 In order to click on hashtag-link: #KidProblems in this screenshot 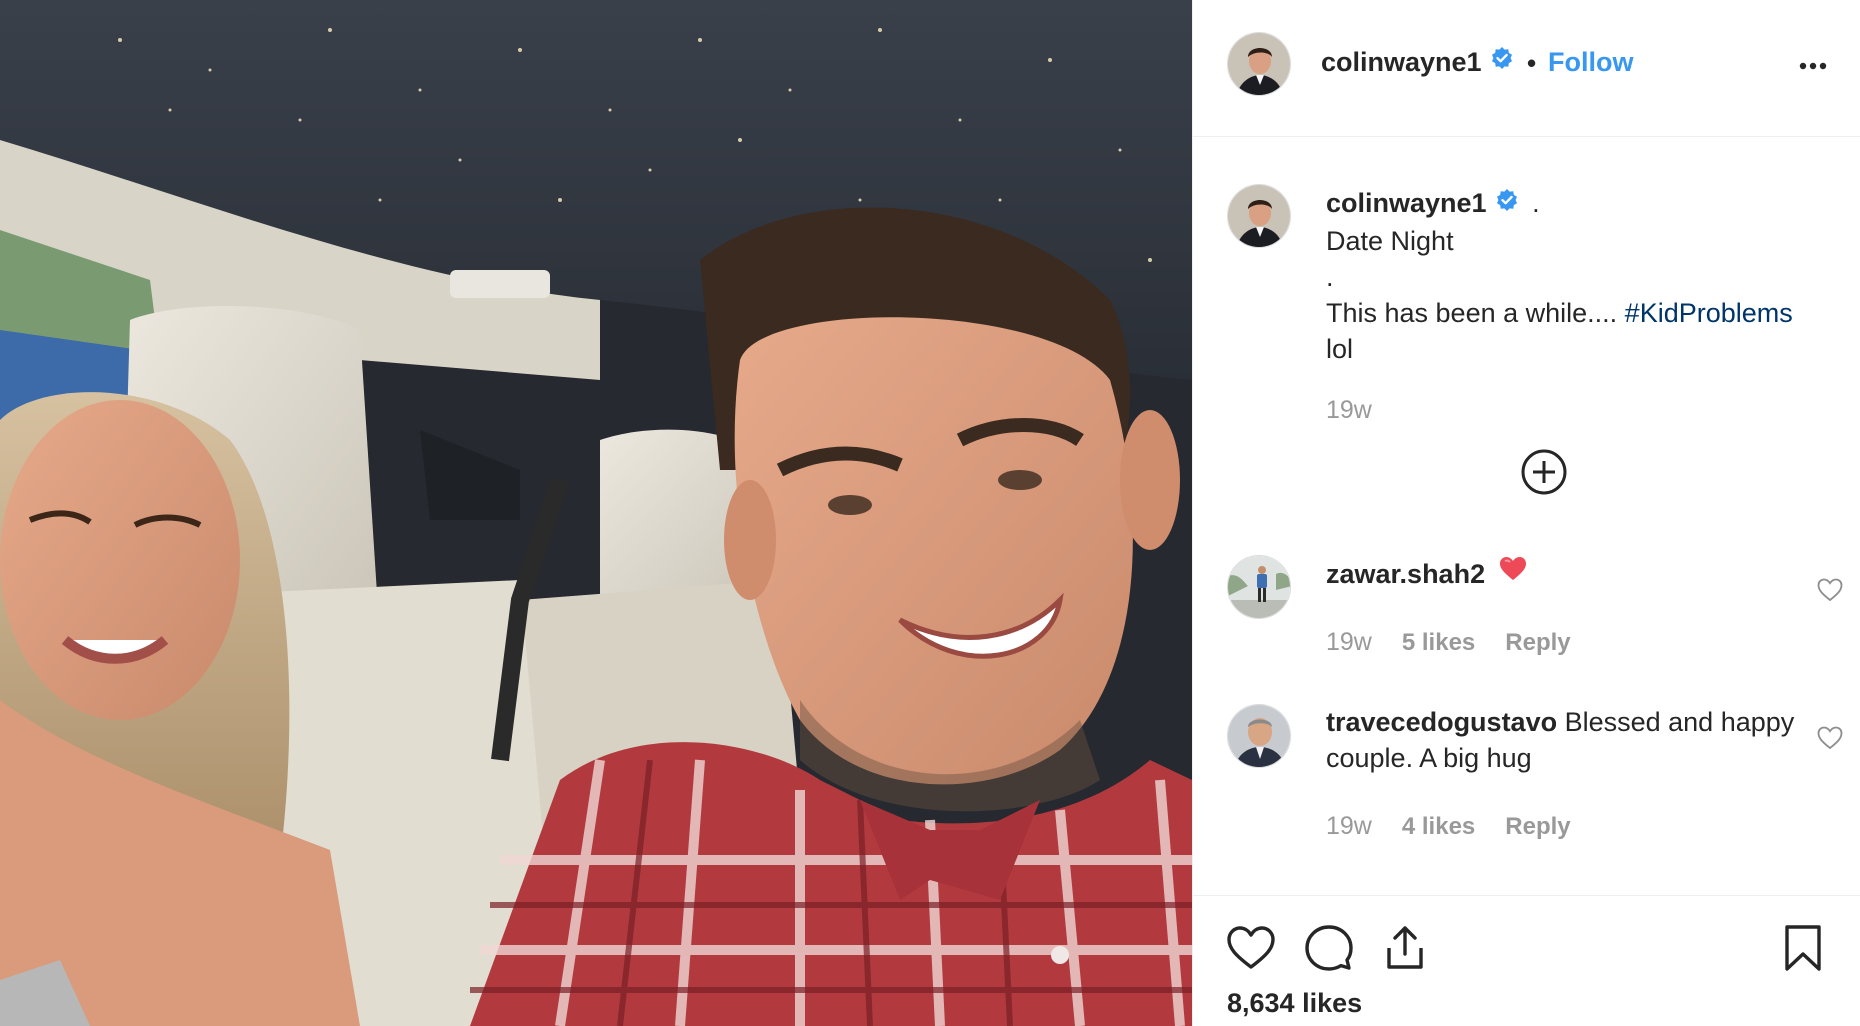, I will do `click(1709, 313)`.